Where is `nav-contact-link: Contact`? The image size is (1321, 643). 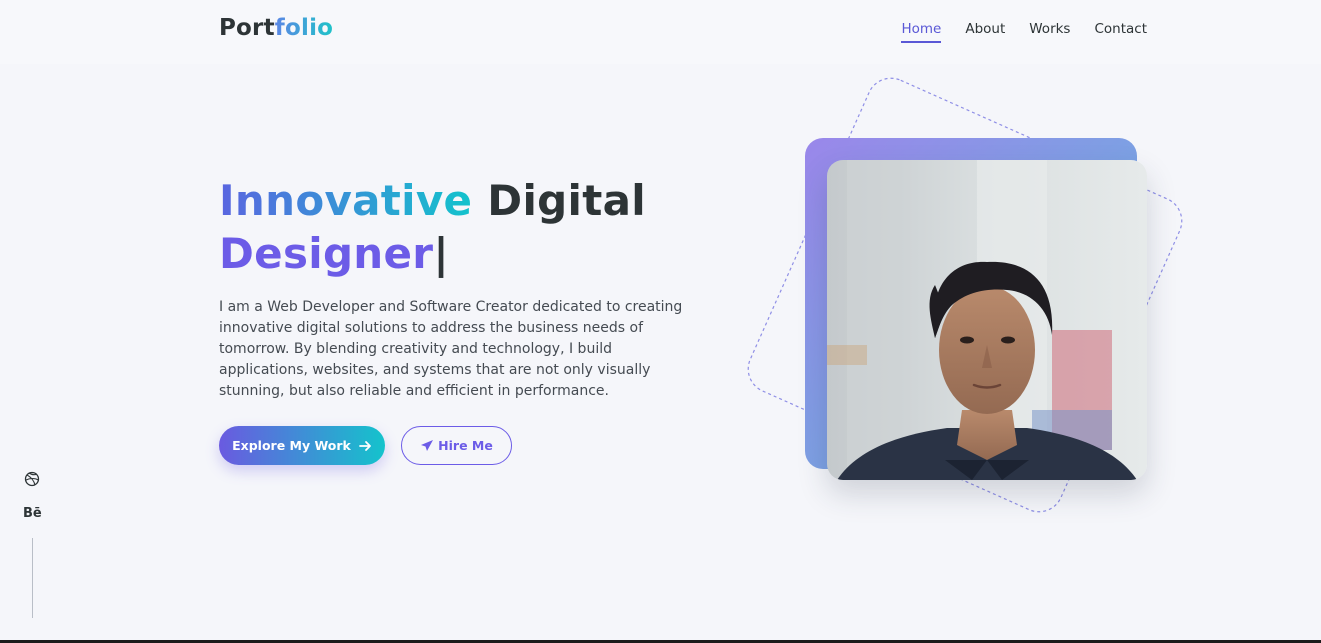
nav-contact-link: Contact is located at coordinates (1120, 32).